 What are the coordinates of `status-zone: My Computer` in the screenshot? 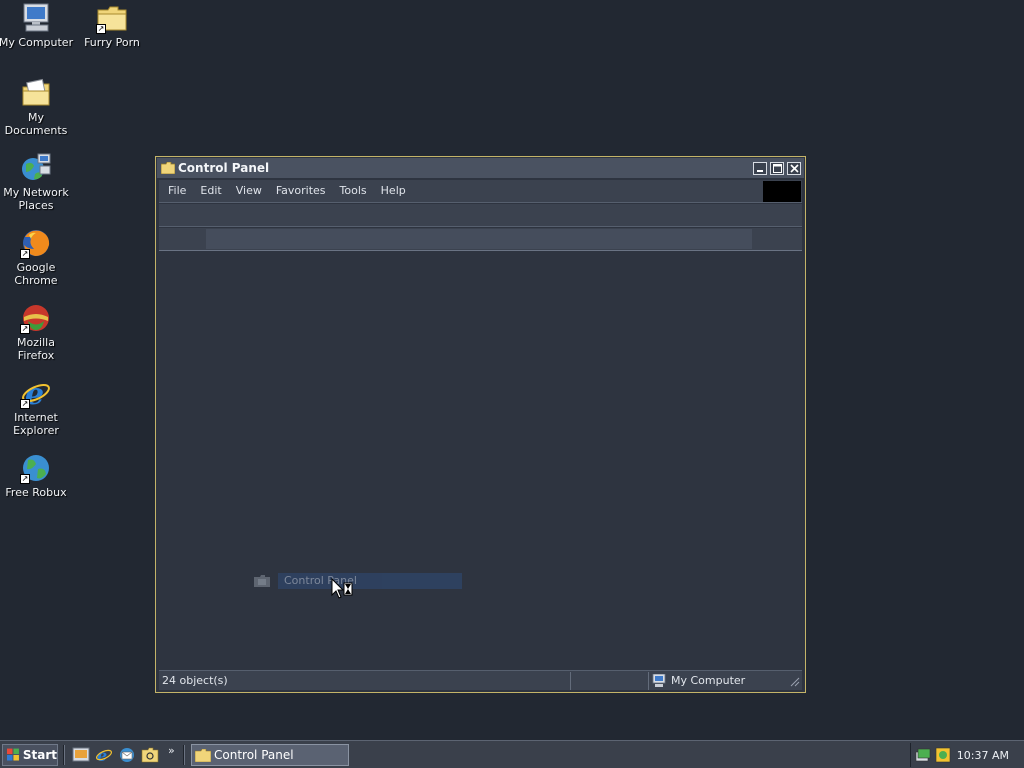 It's located at (718, 681).